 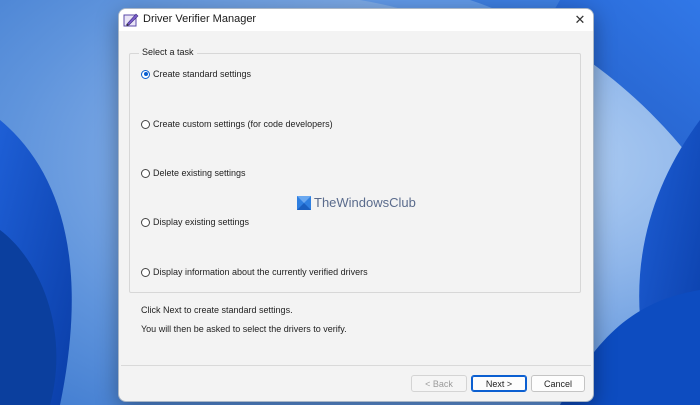 What do you see at coordinates (217, 310) in the screenshot?
I see `description-line-1: Click Next to create standard settings.` at bounding box center [217, 310].